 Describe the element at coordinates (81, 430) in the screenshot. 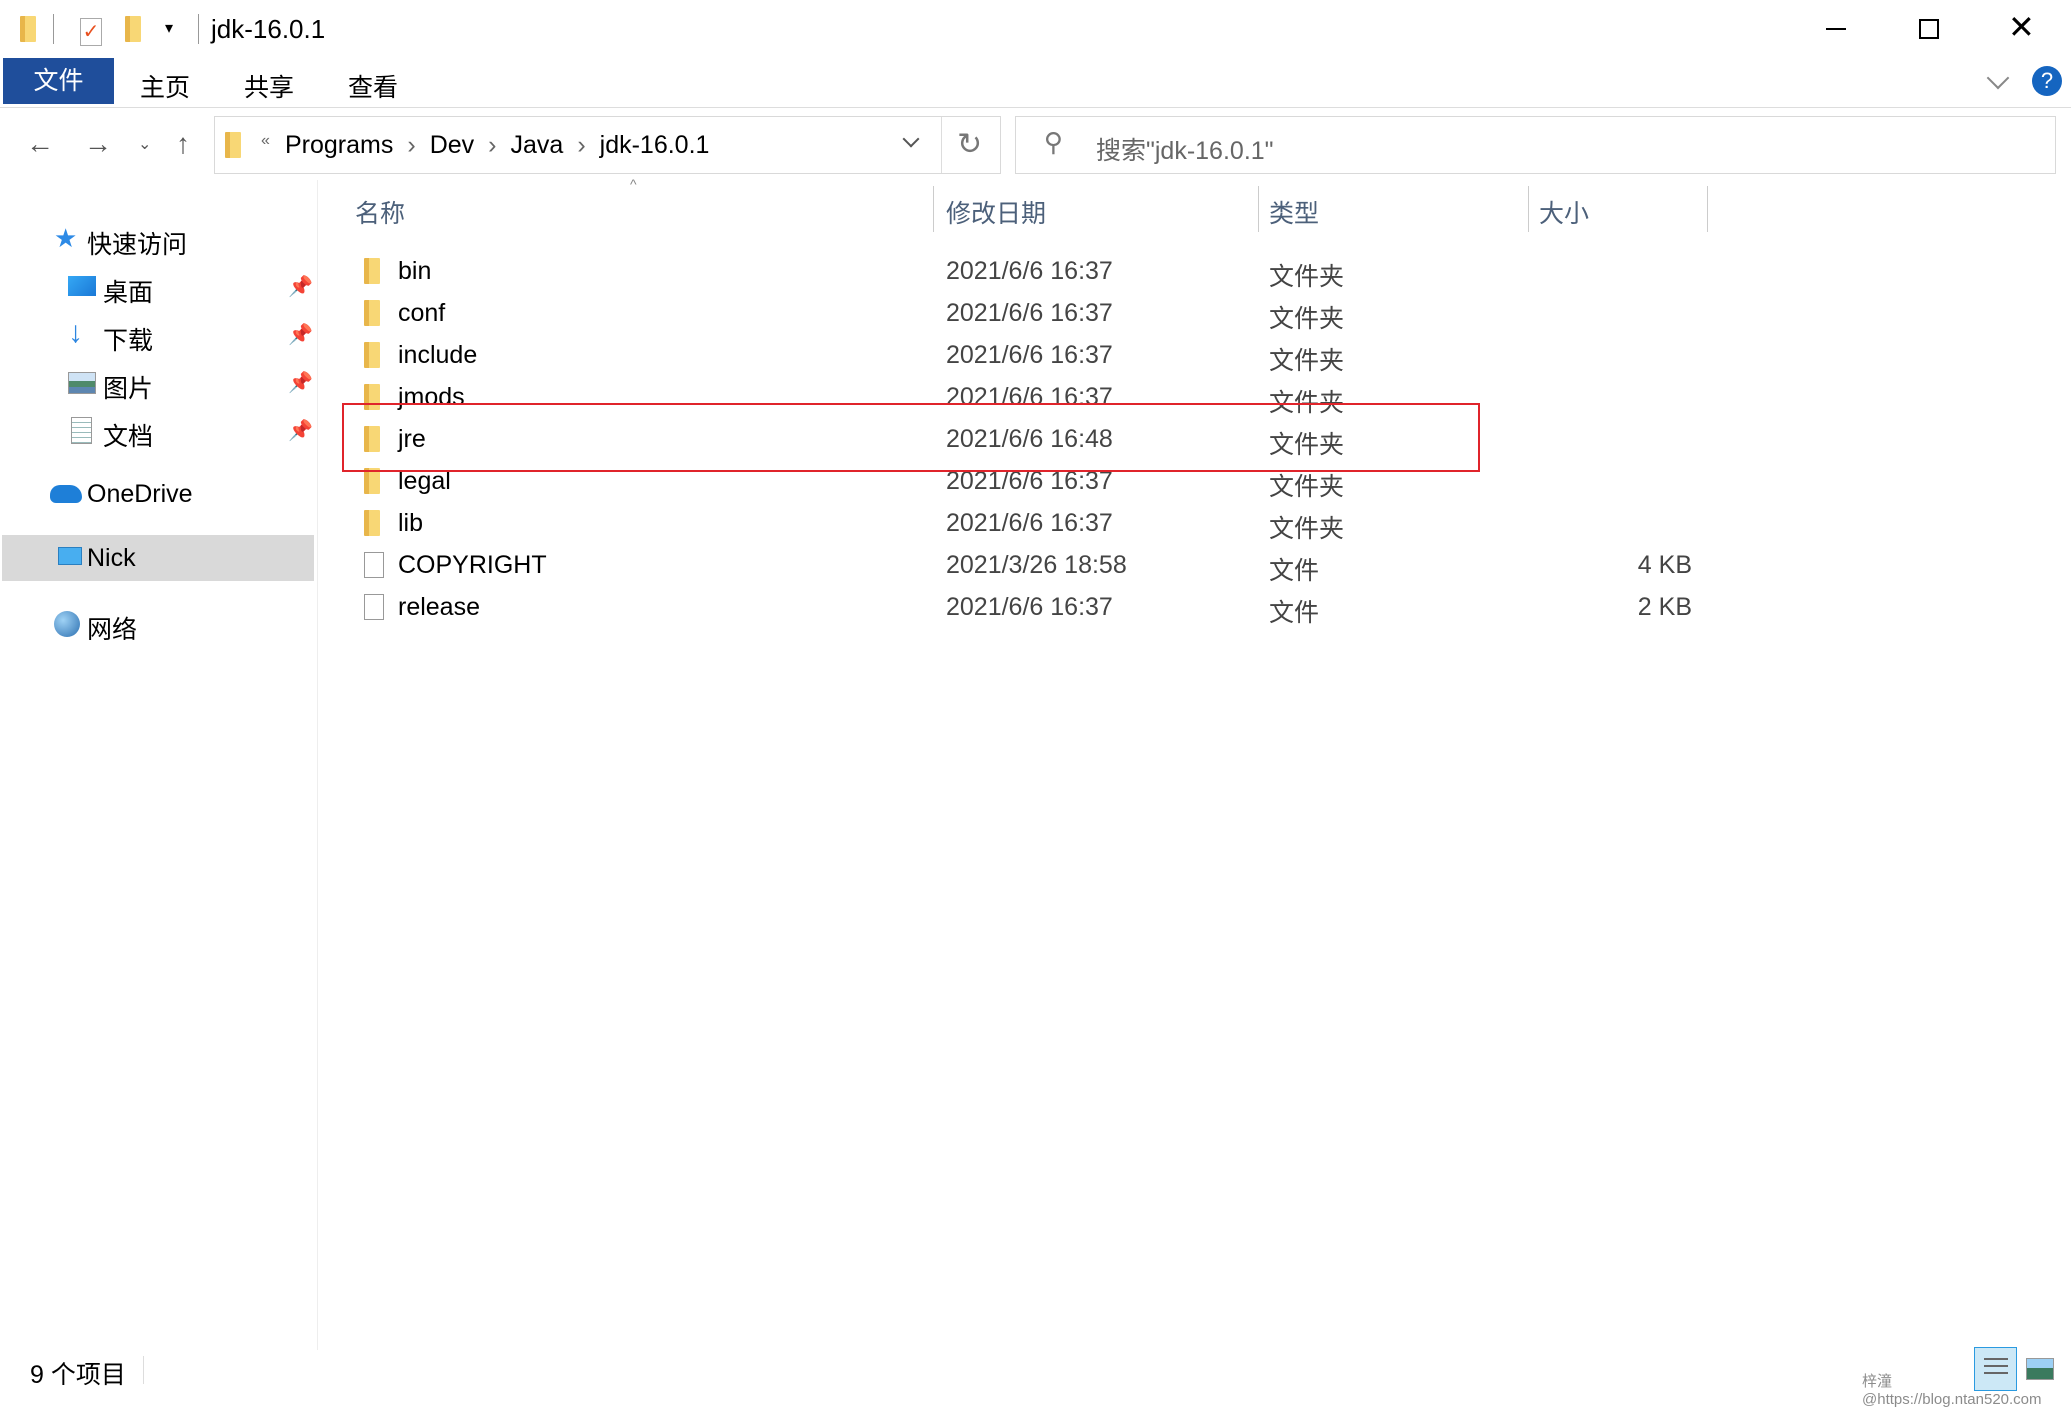

I see `documents-icon` at that location.